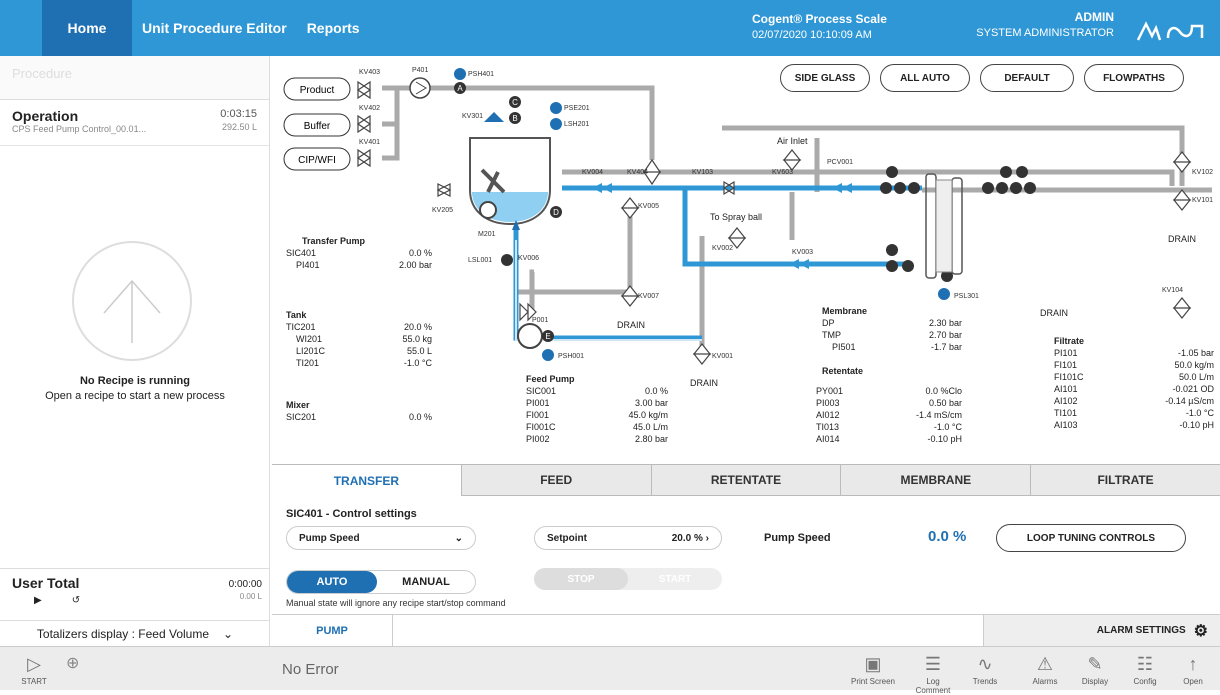 The width and height of the screenshot is (1220, 695). I want to click on no-recipe-title: No Recipe is running, so click(134, 381).